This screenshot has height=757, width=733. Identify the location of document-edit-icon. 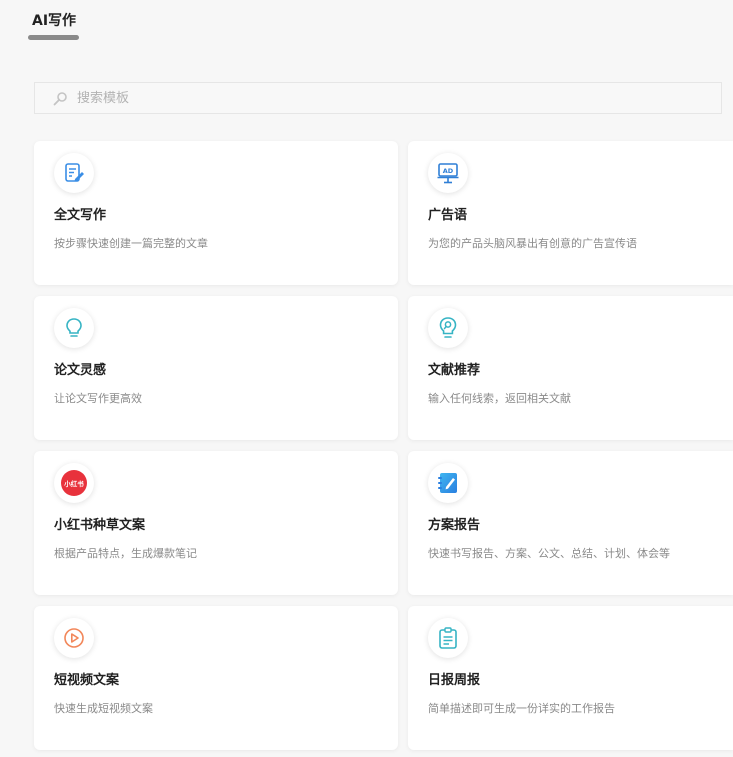
(74, 173).